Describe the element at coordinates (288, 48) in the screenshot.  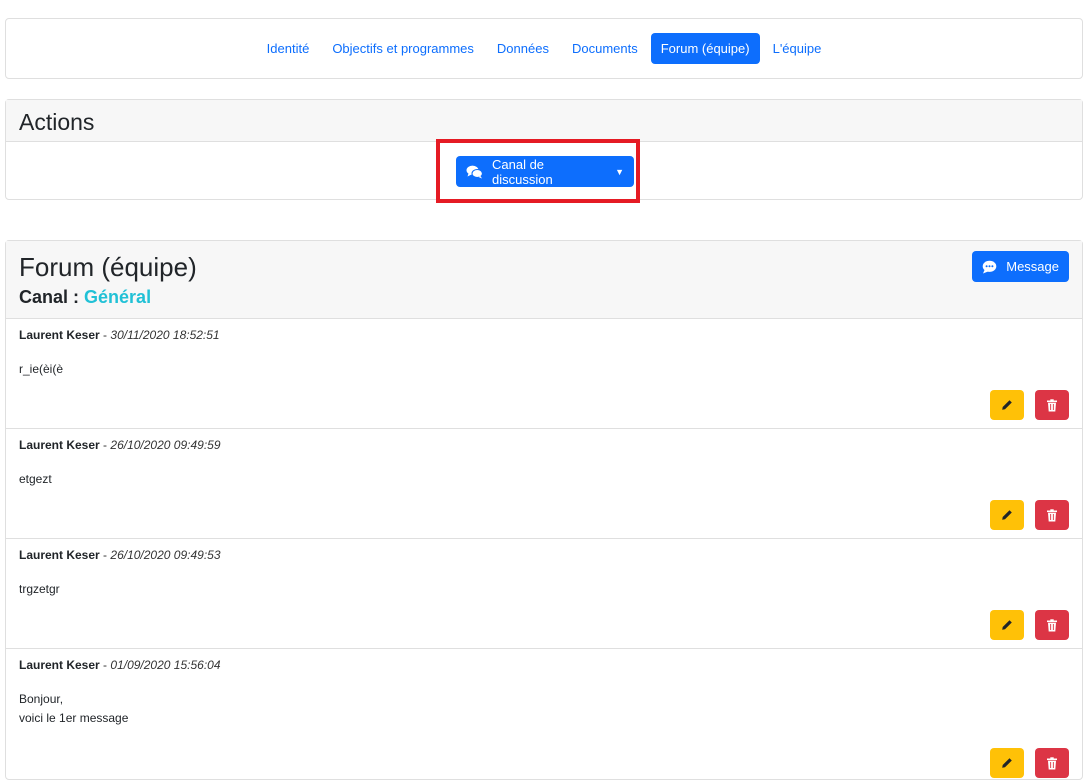
I see `tab-identite: Identité` at that location.